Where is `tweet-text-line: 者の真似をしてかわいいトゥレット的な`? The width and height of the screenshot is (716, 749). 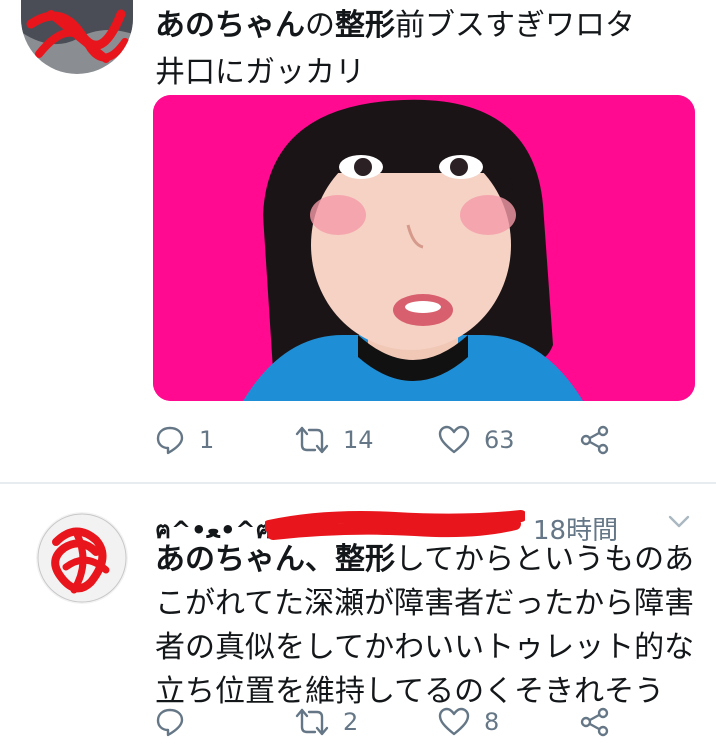
tweet-text-line: 者の真似をしてかわいいトゥレット的な is located at coordinates (425, 647).